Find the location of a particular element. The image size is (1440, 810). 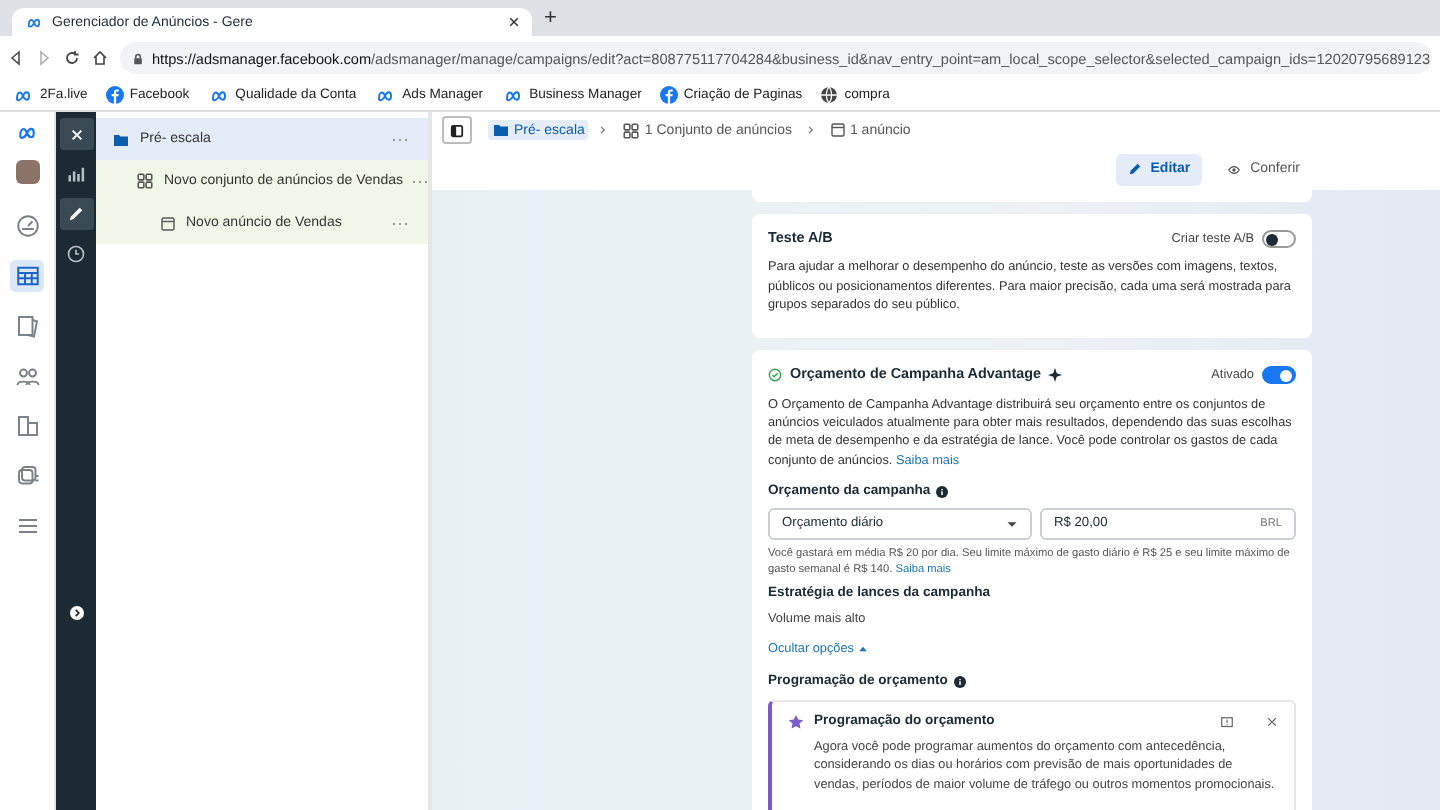

reload-icon is located at coordinates (72, 58).